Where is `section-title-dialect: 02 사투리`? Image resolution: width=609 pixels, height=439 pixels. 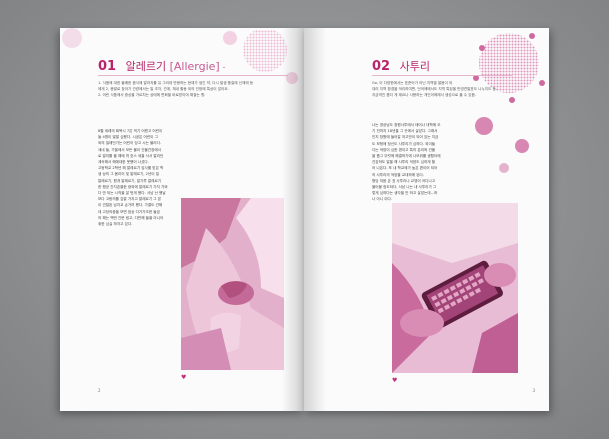
section-title-dialect: 02 사투리 is located at coordinates (401, 66).